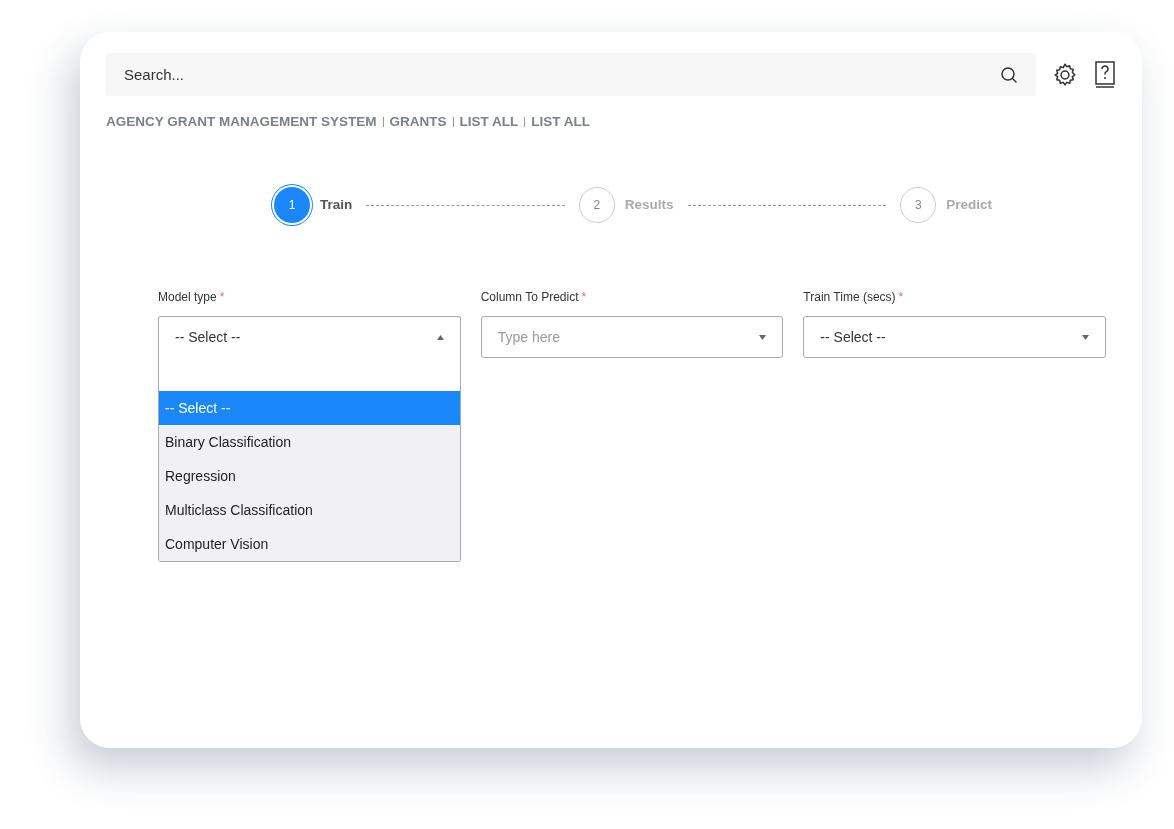 This screenshot has width=1174, height=829. I want to click on step-number: 2, so click(596, 205).